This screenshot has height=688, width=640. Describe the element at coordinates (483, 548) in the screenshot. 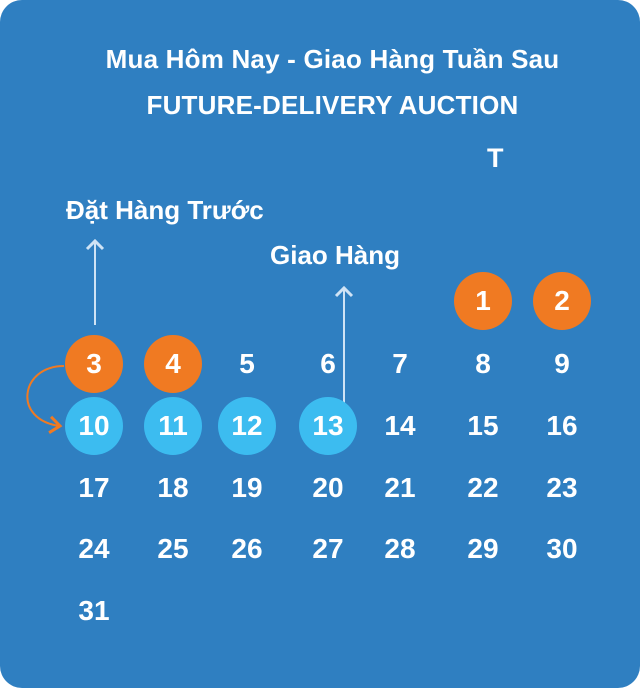

I see `calendar-day-29: 29` at that location.